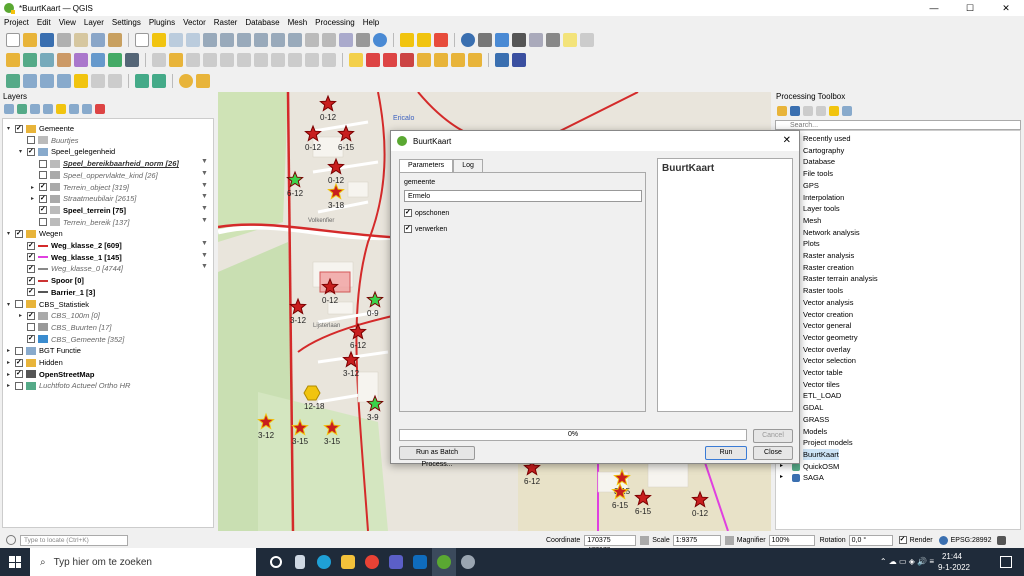  What do you see at coordinates (502, 60) in the screenshot?
I see `python-console-icon` at bounding box center [502, 60].